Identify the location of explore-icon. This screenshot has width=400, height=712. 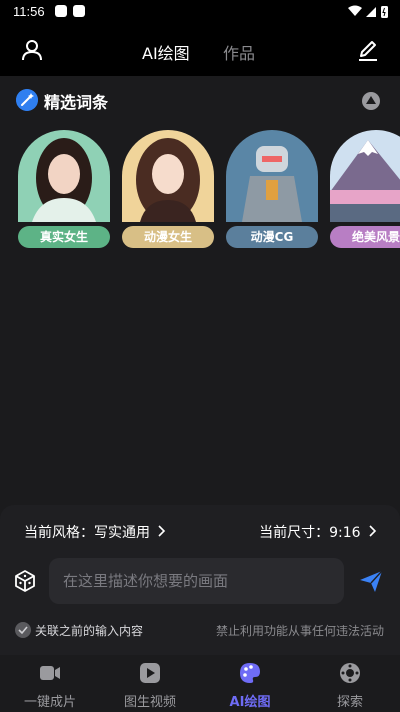
(350, 673).